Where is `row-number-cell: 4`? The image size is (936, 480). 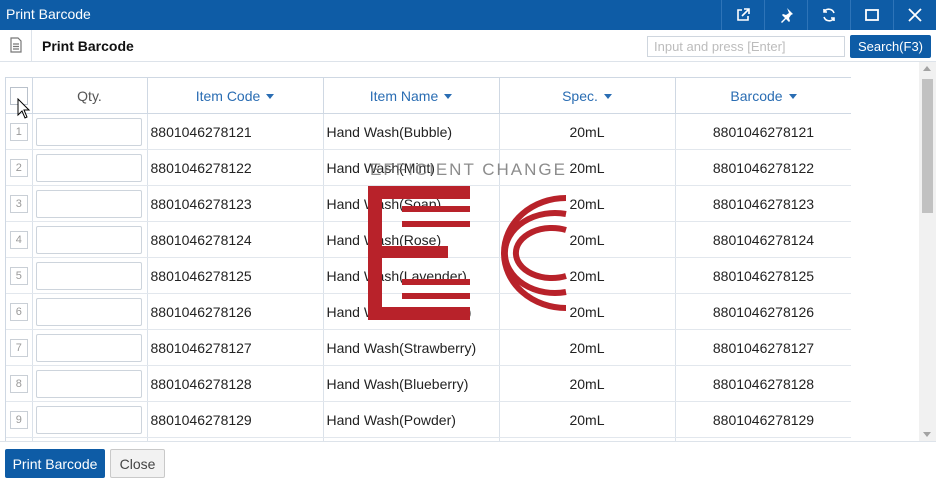 row-number-cell: 4 is located at coordinates (19, 239).